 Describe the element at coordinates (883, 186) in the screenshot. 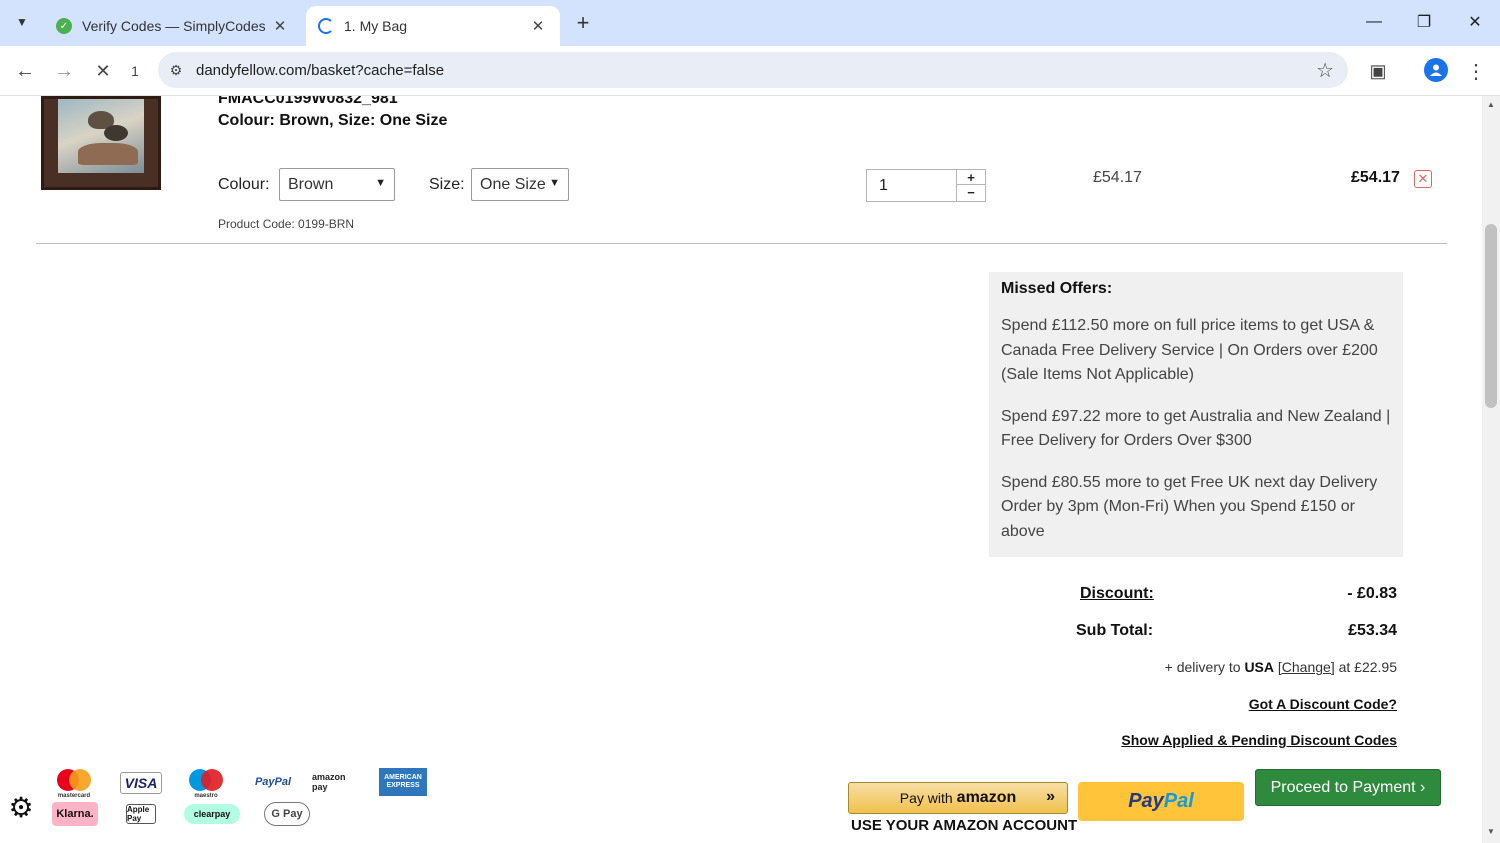

I see `quantity-input: 1` at that location.